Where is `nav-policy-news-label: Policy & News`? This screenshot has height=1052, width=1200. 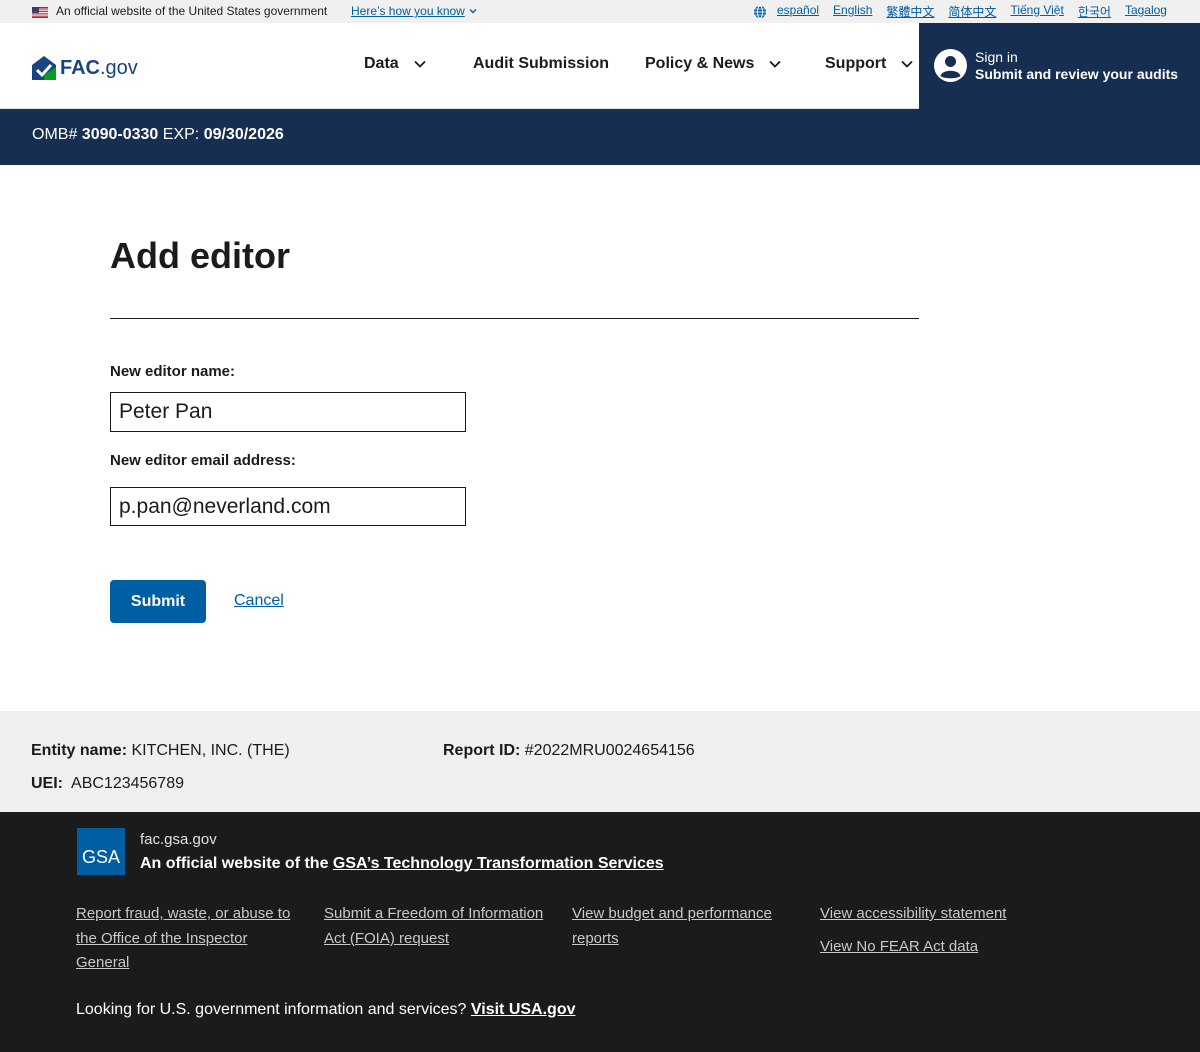 nav-policy-news-label: Policy & News is located at coordinates (700, 63).